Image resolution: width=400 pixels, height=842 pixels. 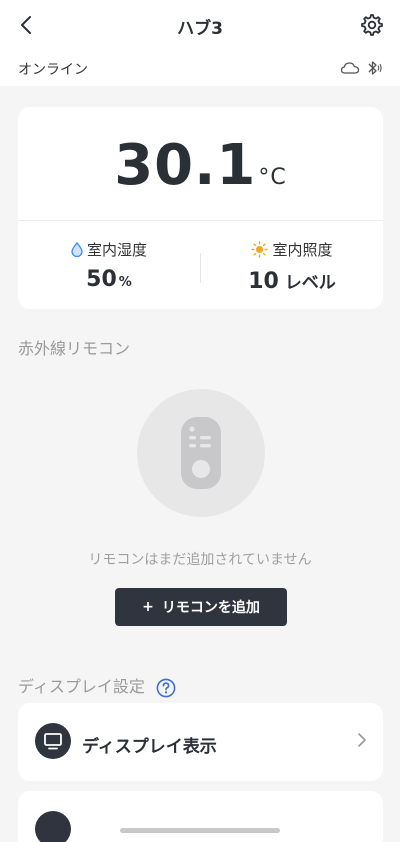 I want to click on temperature-unit: °C, so click(x=272, y=177).